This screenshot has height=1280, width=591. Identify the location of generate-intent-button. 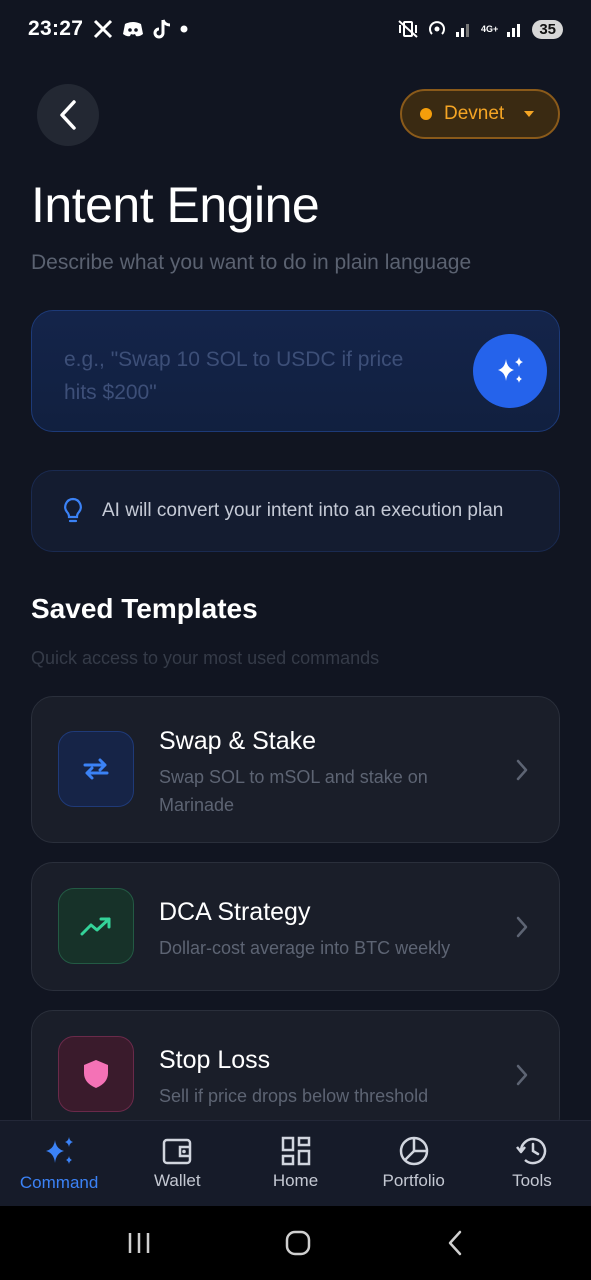
(510, 371).